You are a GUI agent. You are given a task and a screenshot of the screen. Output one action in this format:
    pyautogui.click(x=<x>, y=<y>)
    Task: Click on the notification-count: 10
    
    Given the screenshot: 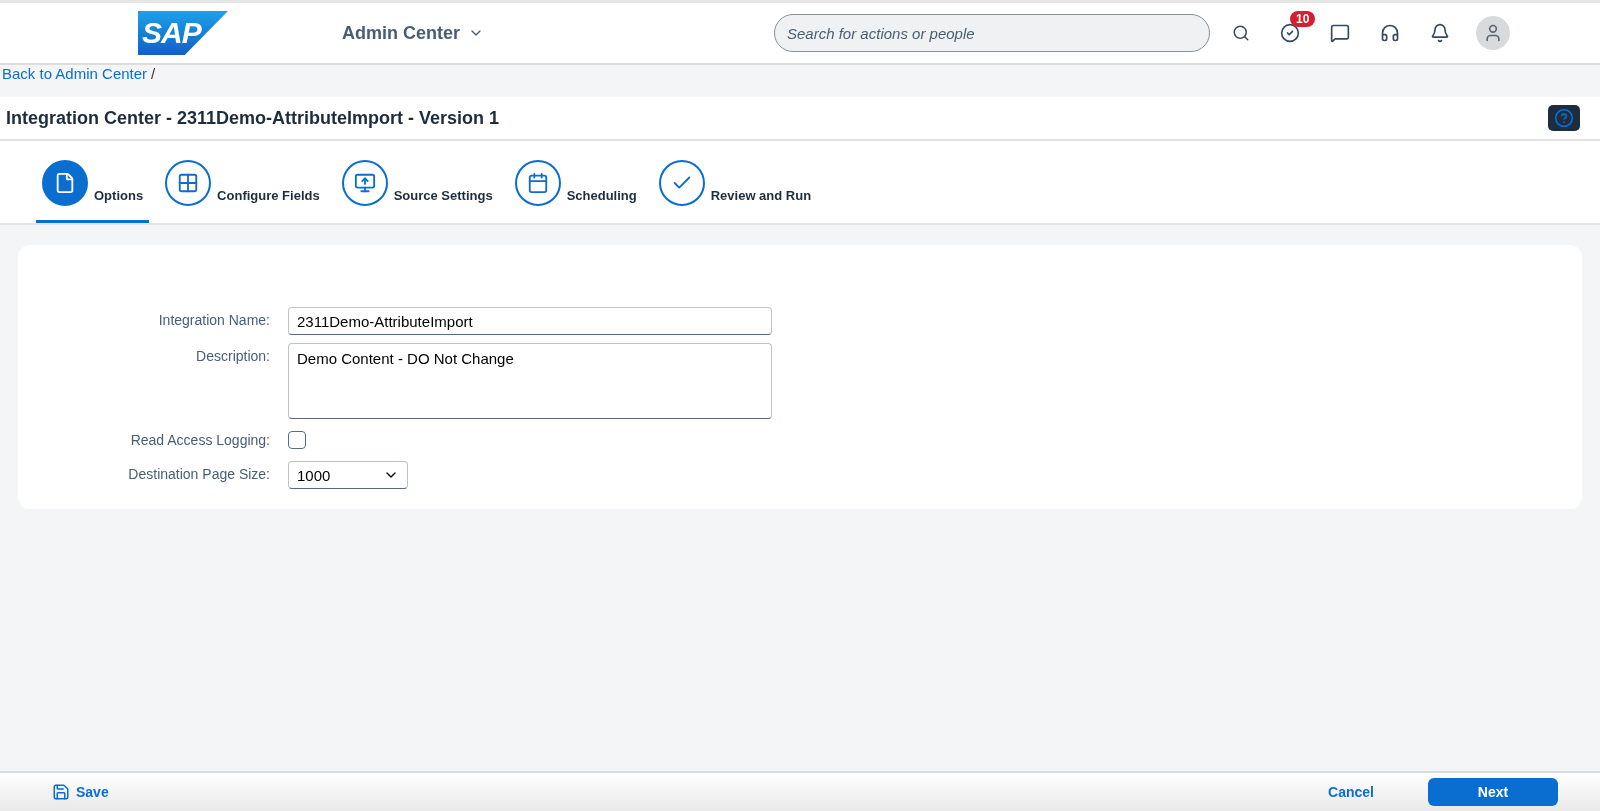 What is the action you would take?
    pyautogui.click(x=1303, y=19)
    